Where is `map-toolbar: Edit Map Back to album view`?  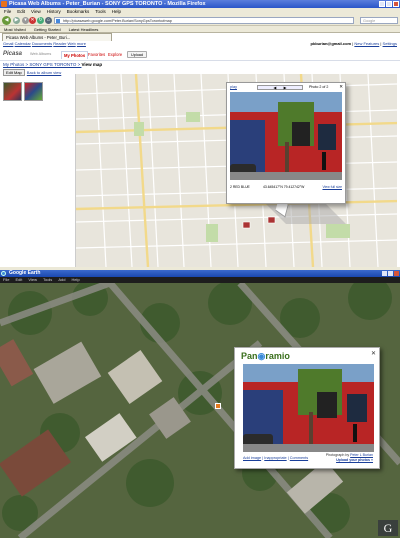
map-toolbar: Edit Map Back to album view is located at coordinates (32, 72).